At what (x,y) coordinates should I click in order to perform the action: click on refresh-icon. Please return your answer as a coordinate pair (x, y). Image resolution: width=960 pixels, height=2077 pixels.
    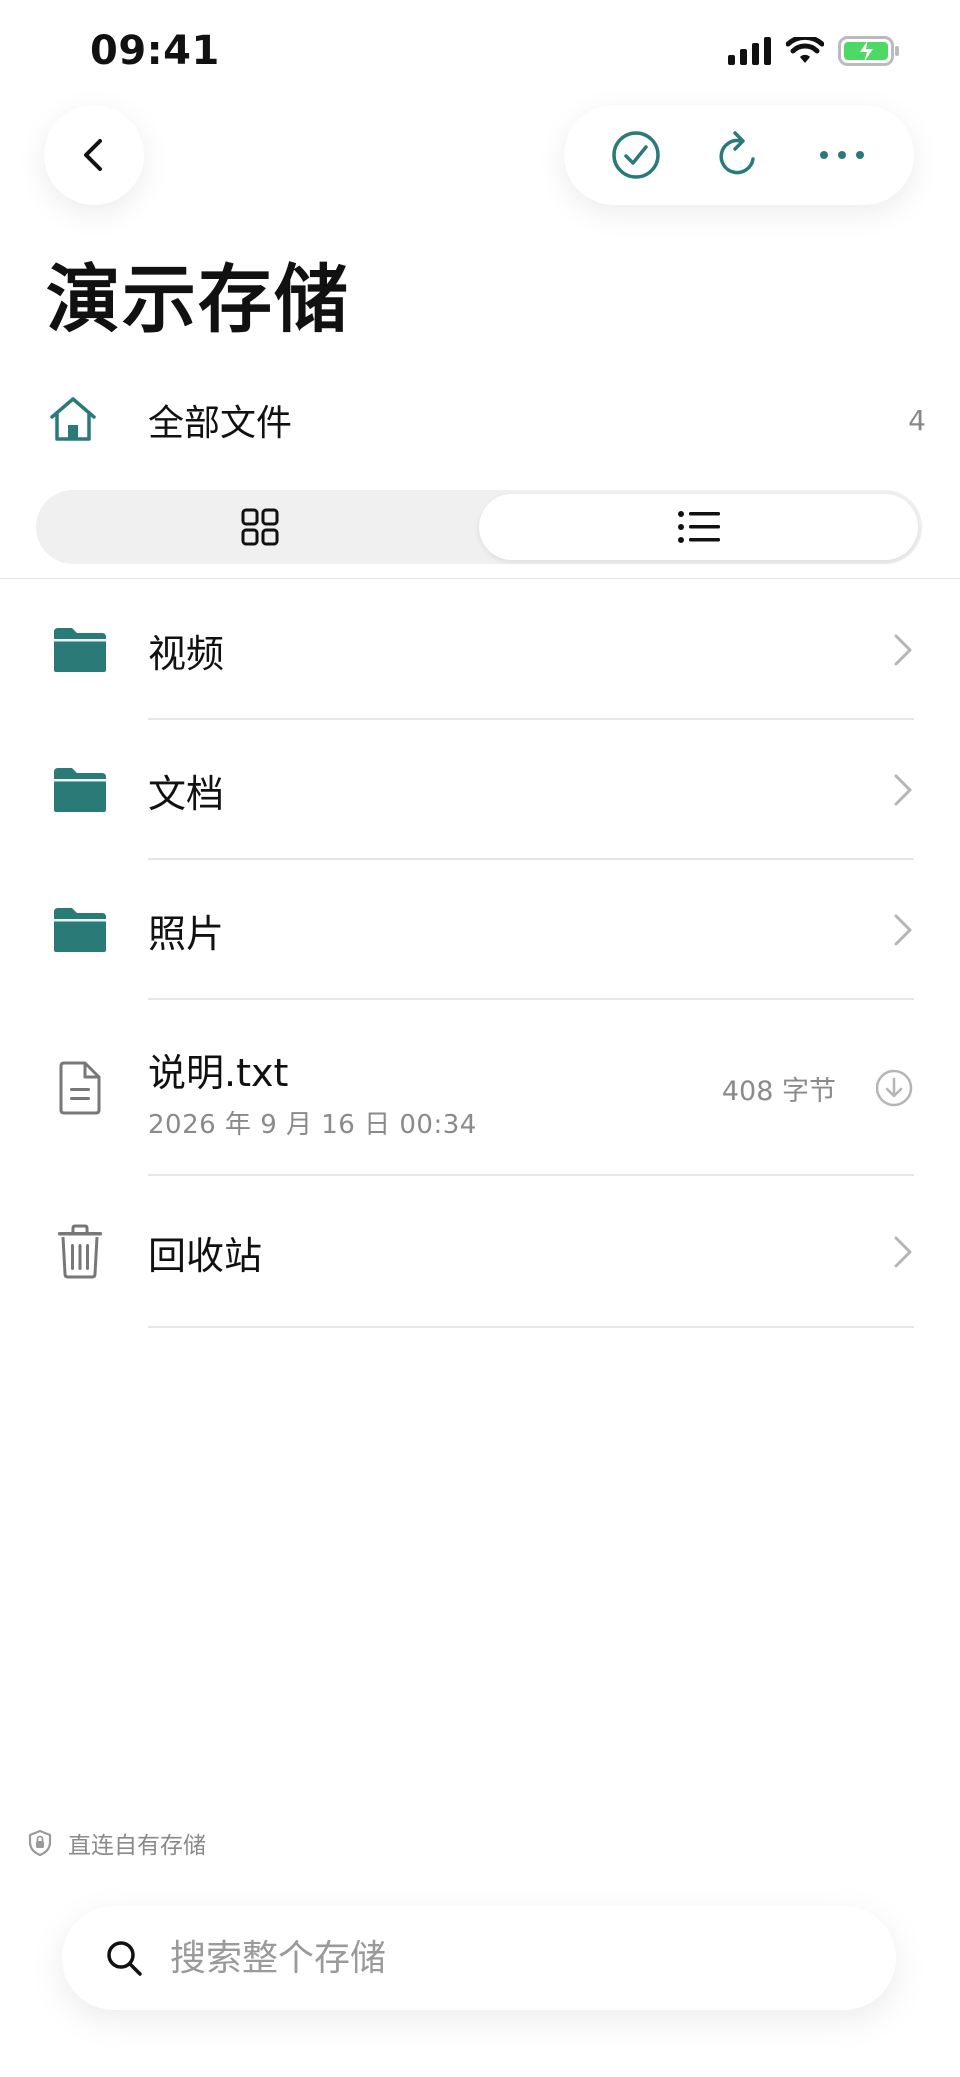
    Looking at the image, I should click on (737, 153).